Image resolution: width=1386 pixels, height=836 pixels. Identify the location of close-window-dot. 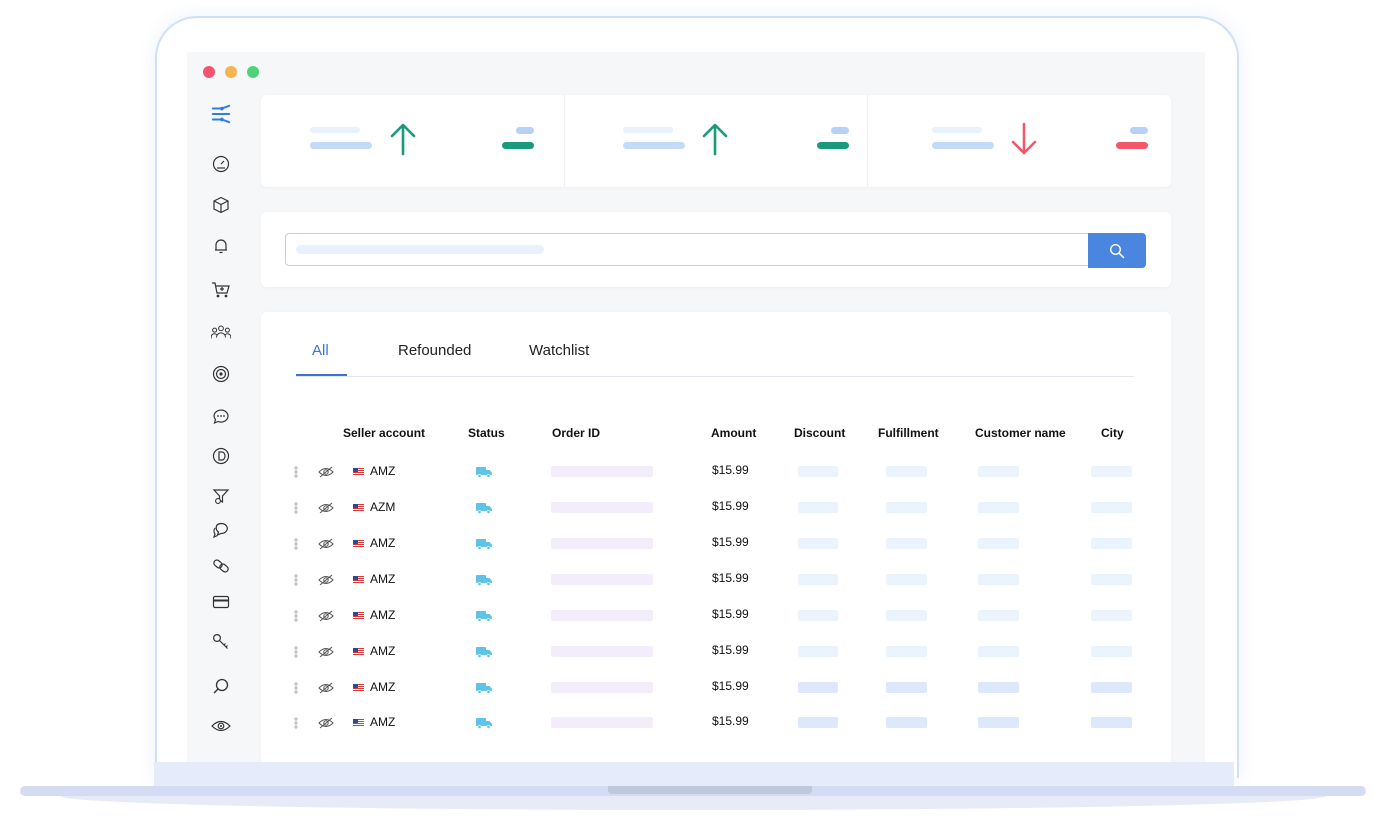
(209, 72).